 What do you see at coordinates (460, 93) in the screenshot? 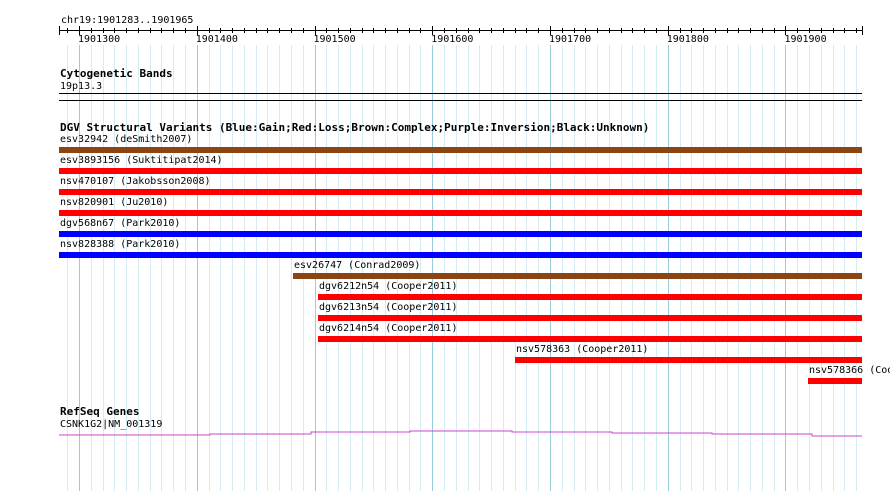
I see `cytoband-top-line` at bounding box center [460, 93].